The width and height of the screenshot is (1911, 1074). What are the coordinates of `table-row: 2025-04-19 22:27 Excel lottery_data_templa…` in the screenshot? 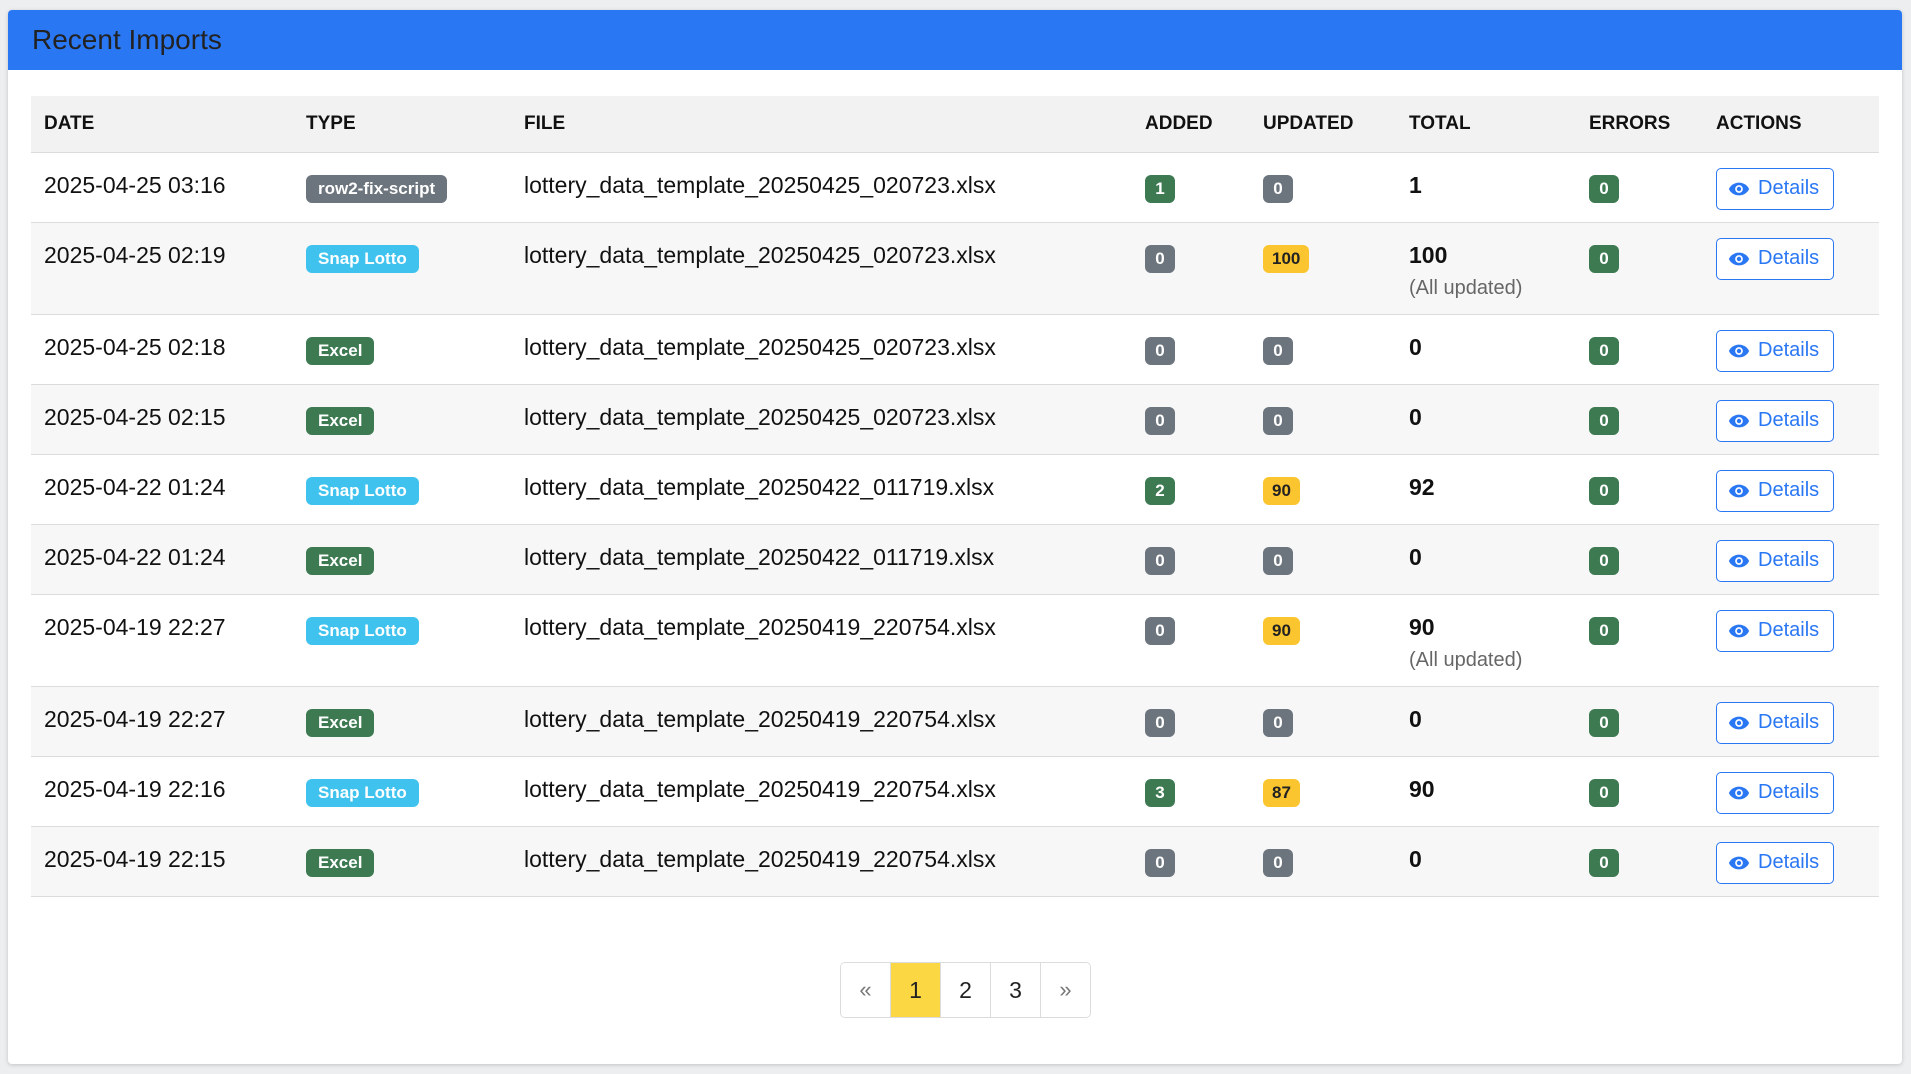 It's located at (955, 721).